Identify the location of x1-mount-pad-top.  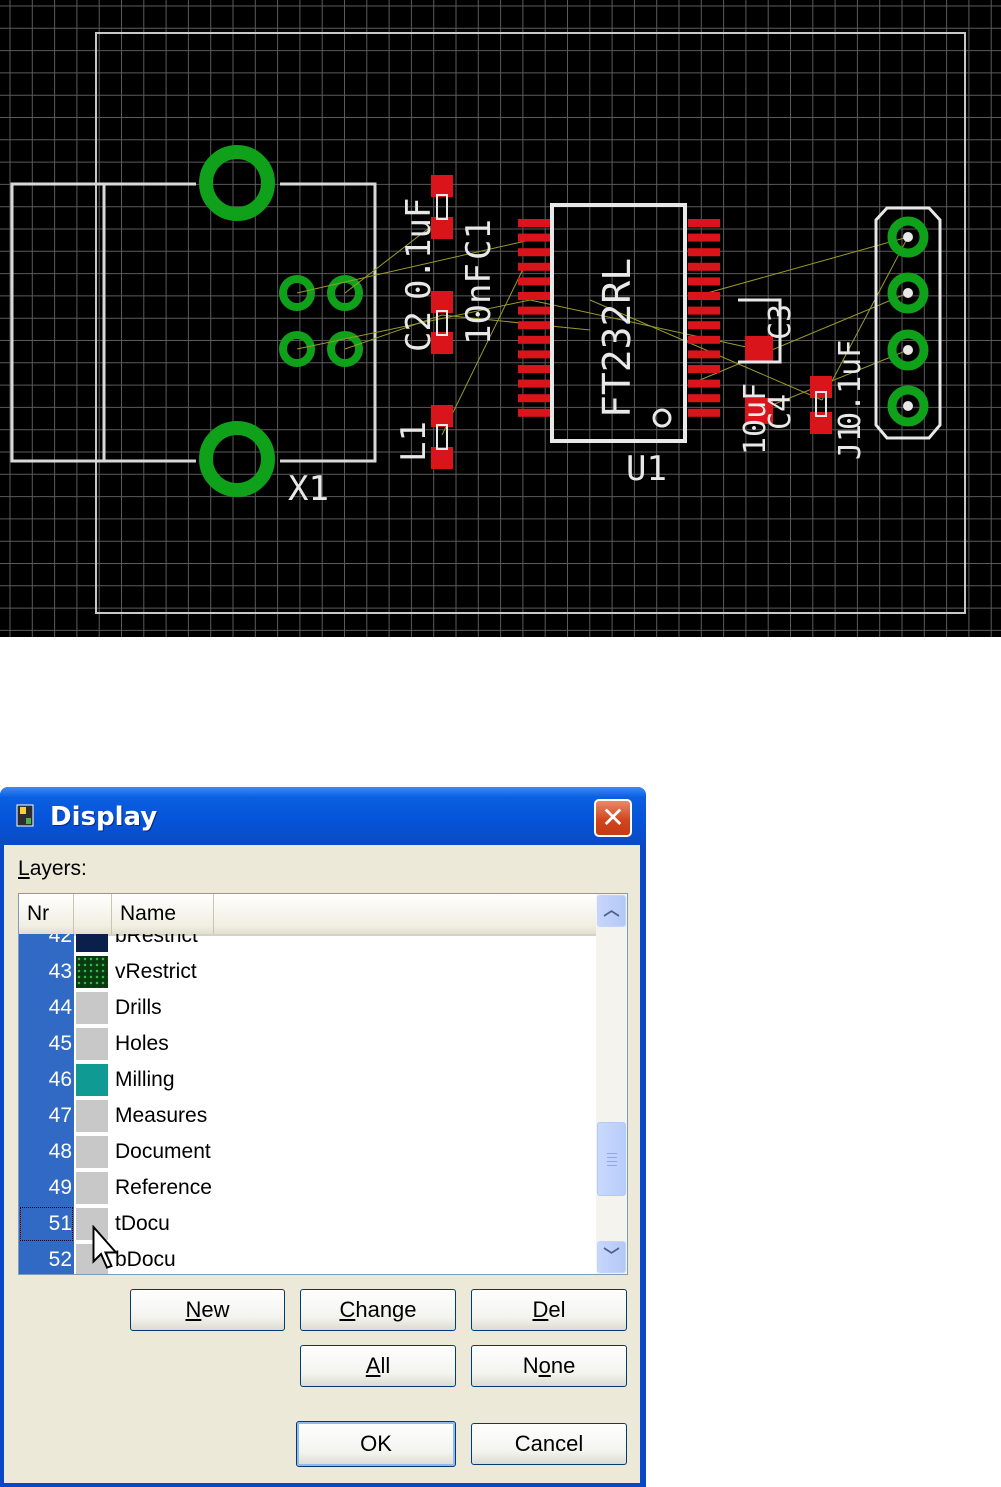
(237, 183).